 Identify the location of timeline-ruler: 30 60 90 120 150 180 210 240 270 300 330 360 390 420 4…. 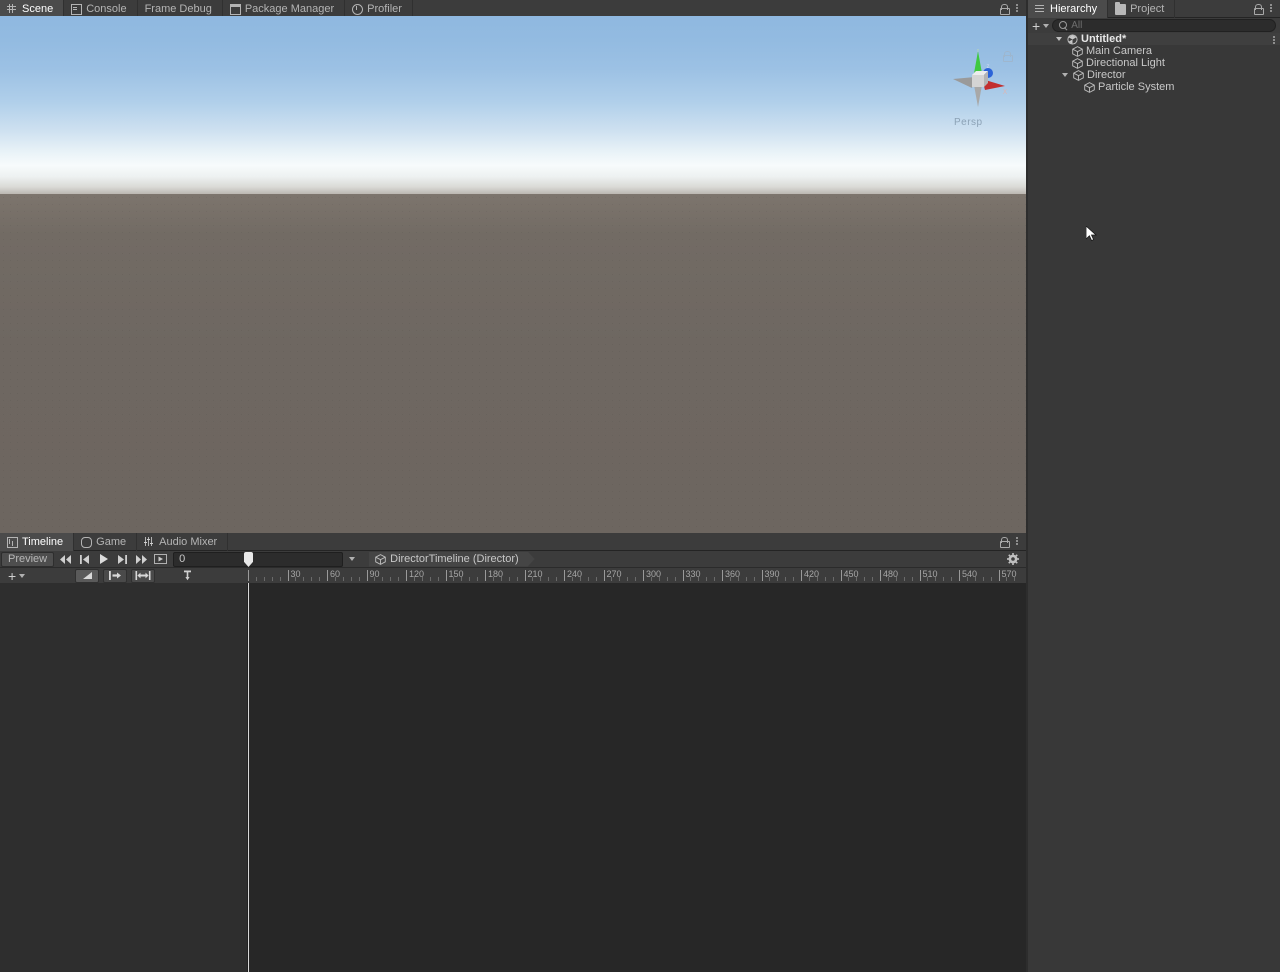
(637, 576).